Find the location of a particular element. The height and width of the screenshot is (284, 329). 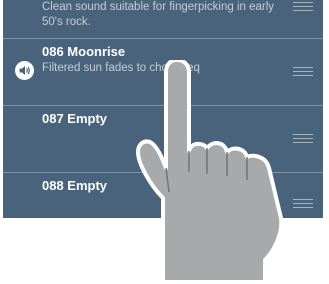

speaker-icon is located at coordinates (24, 70).